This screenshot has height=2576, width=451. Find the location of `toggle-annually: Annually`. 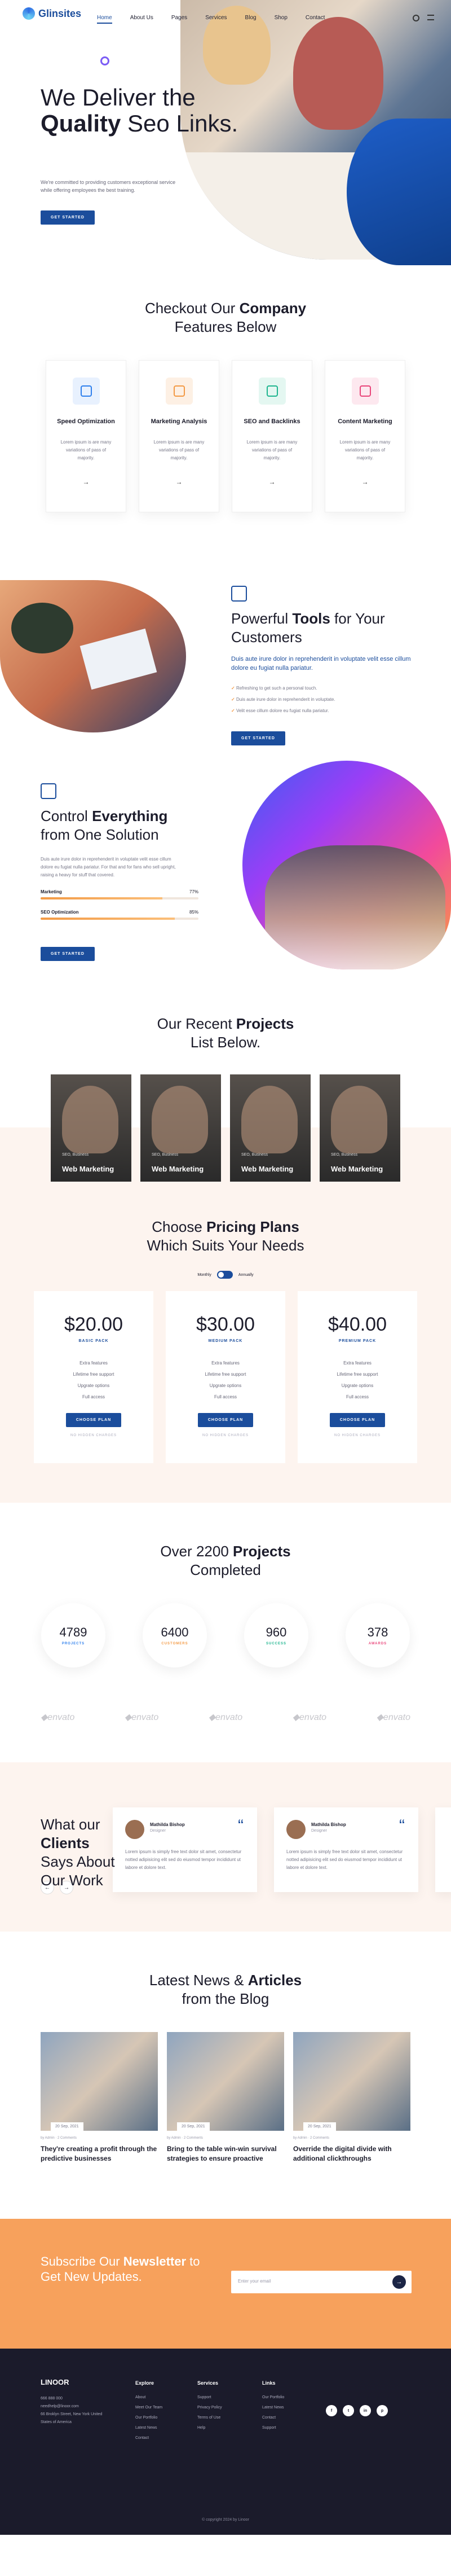

toggle-annually: Annually is located at coordinates (246, 1275).